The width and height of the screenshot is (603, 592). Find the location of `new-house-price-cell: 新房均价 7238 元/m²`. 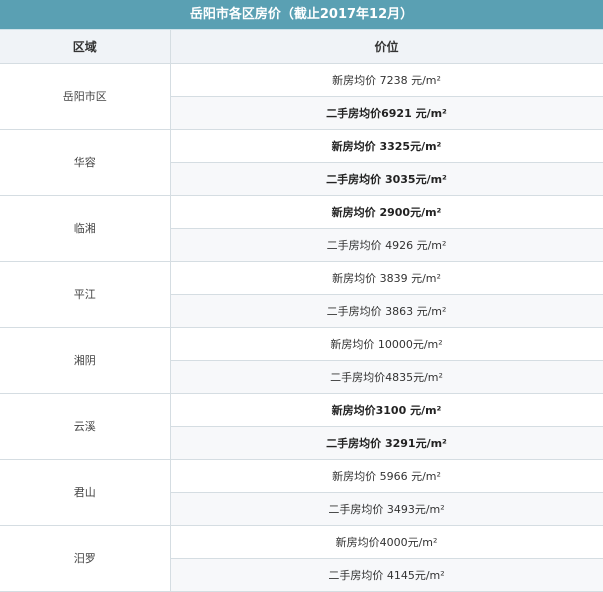

new-house-price-cell: 新房均价 7238 元/m² is located at coordinates (386, 79).